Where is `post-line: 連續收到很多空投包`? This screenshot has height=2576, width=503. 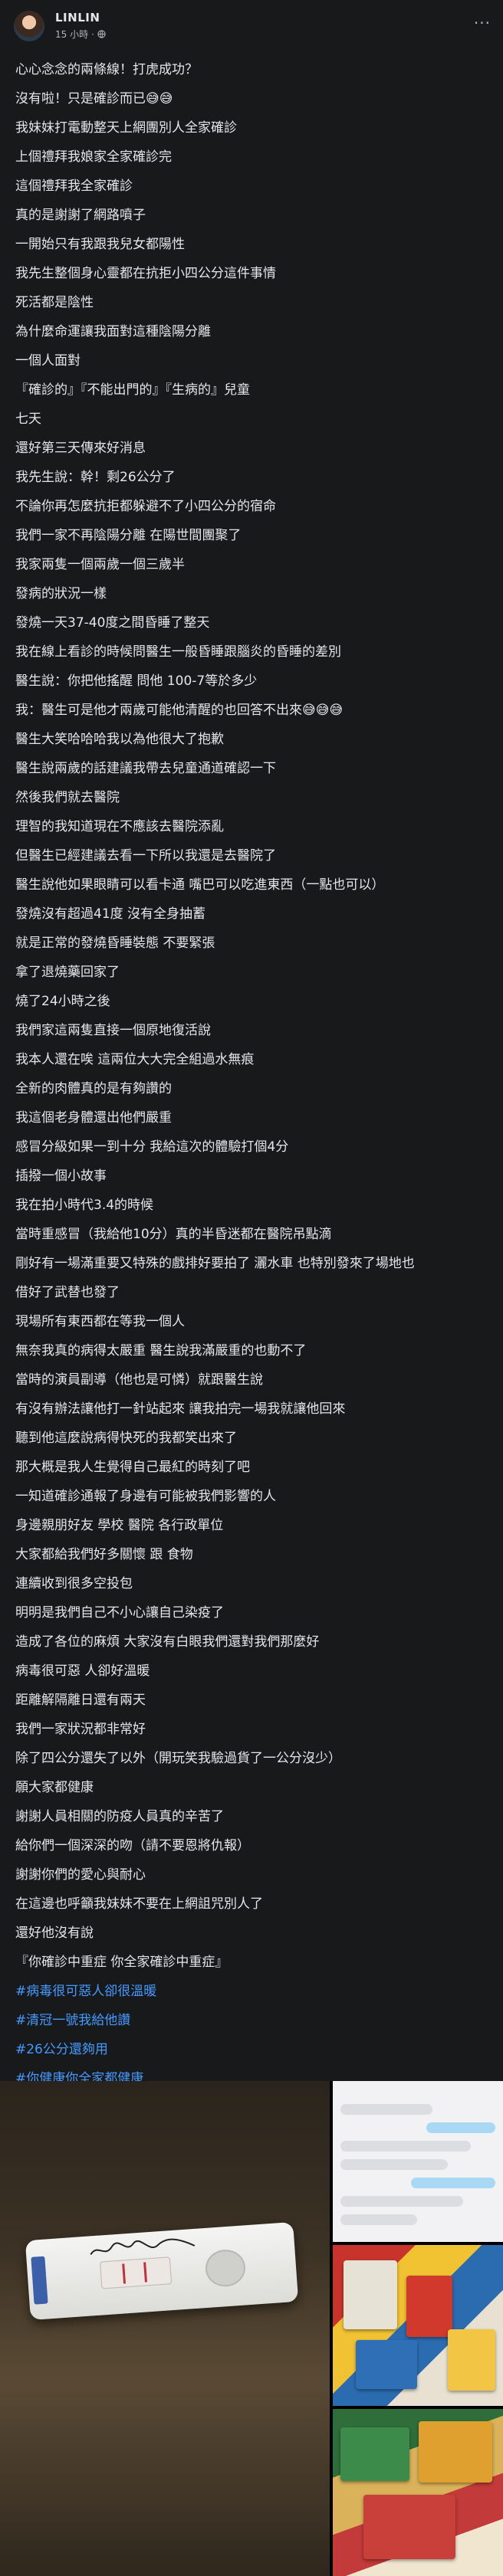 post-line: 連續收到很多空投包 is located at coordinates (74, 1583).